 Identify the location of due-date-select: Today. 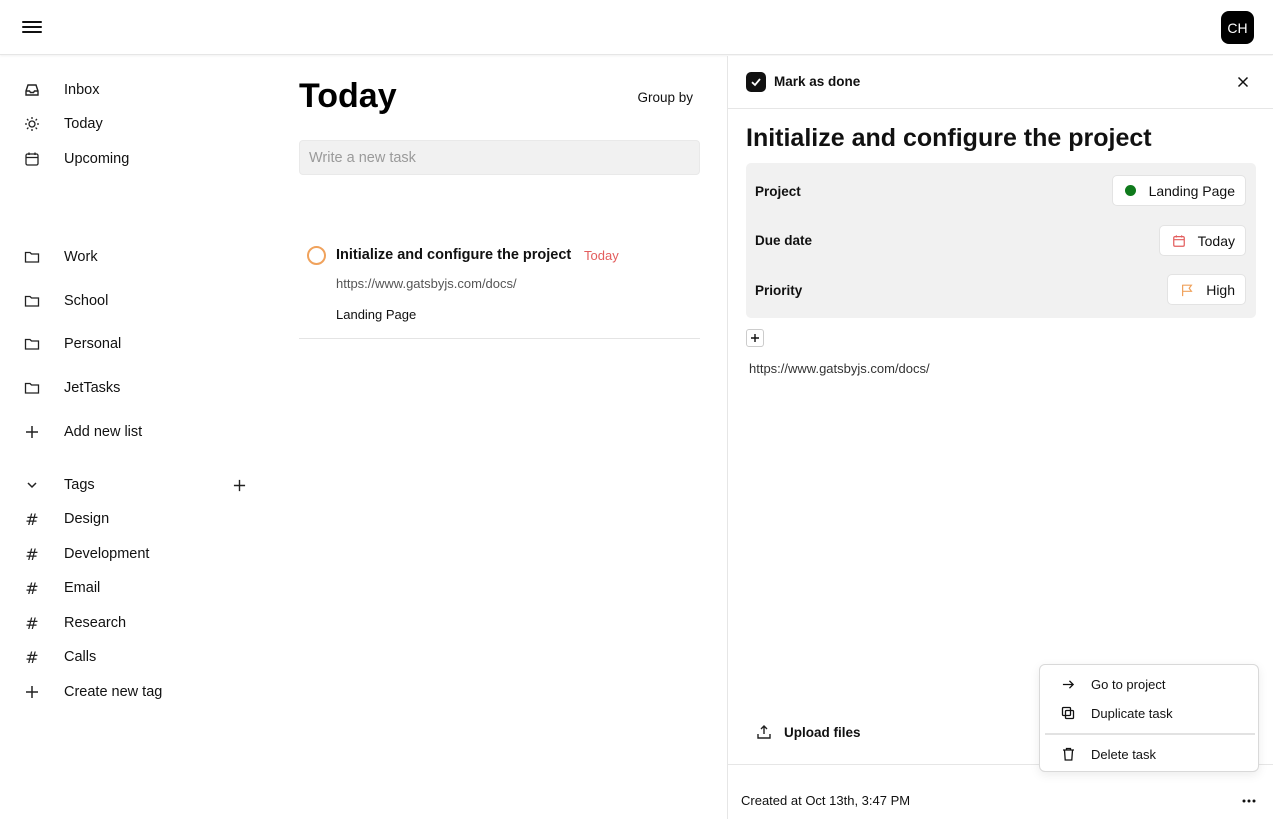
(1202, 240).